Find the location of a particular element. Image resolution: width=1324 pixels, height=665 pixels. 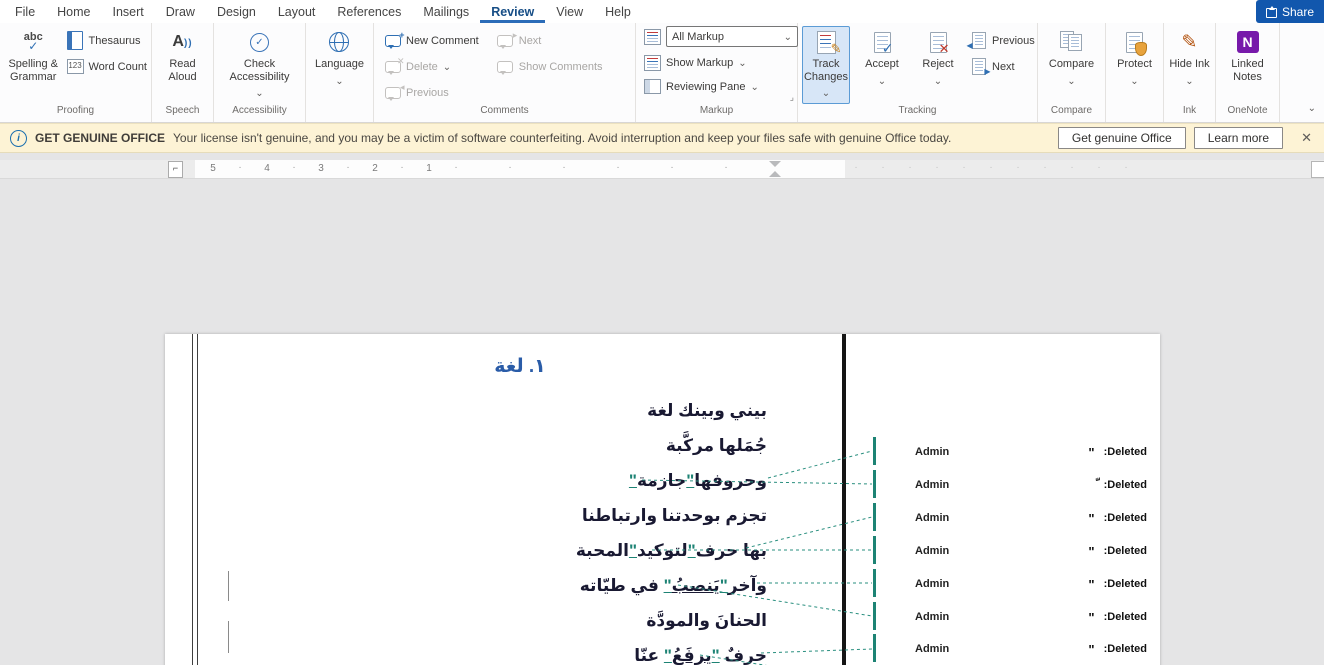

menu-tab-draw: Draw is located at coordinates (180, 11).